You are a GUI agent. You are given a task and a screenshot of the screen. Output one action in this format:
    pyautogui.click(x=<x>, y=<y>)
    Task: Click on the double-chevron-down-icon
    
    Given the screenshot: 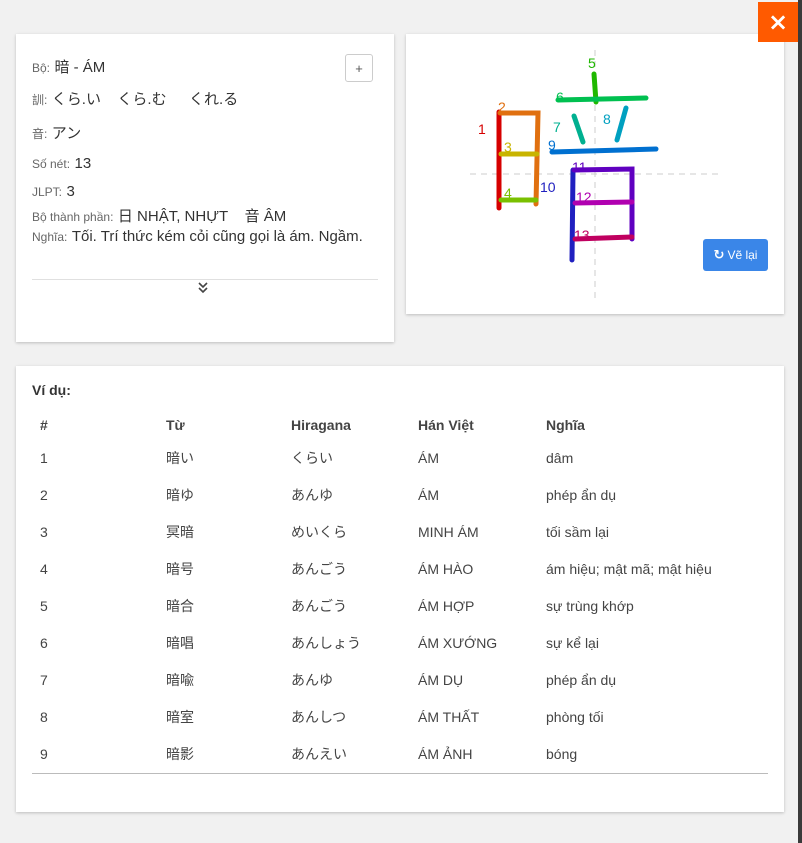 What is the action you would take?
    pyautogui.click(x=203, y=290)
    